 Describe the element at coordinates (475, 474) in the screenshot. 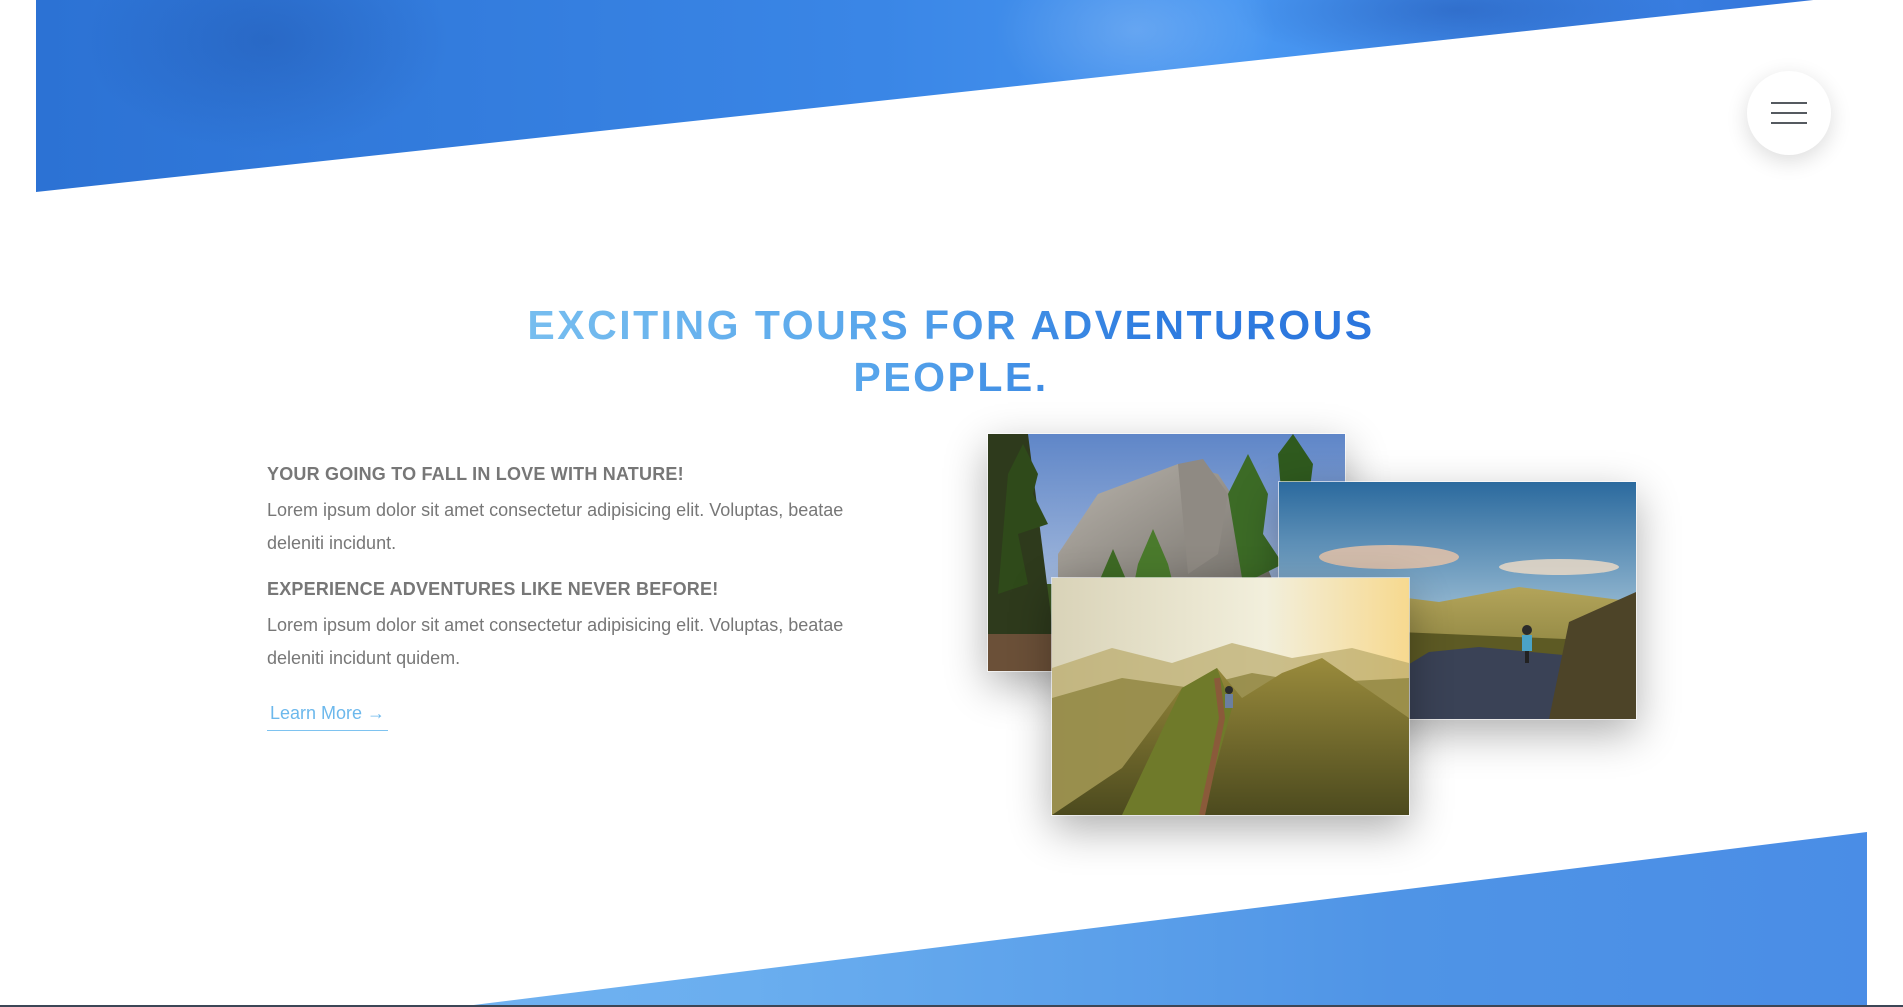

I see `feature-heading: YOUR GOING TO FALL IN LOVE WITH NATURE!` at that location.